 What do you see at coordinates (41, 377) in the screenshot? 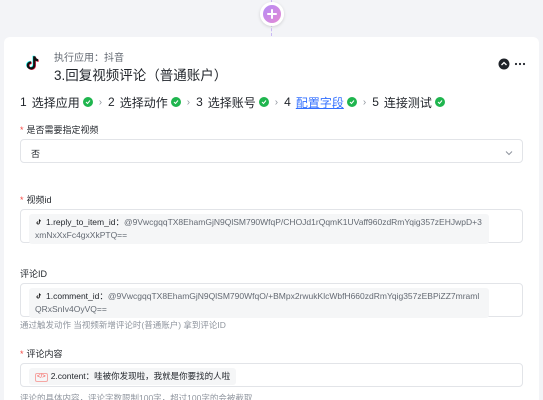
I see `code-icon: </>` at bounding box center [41, 377].